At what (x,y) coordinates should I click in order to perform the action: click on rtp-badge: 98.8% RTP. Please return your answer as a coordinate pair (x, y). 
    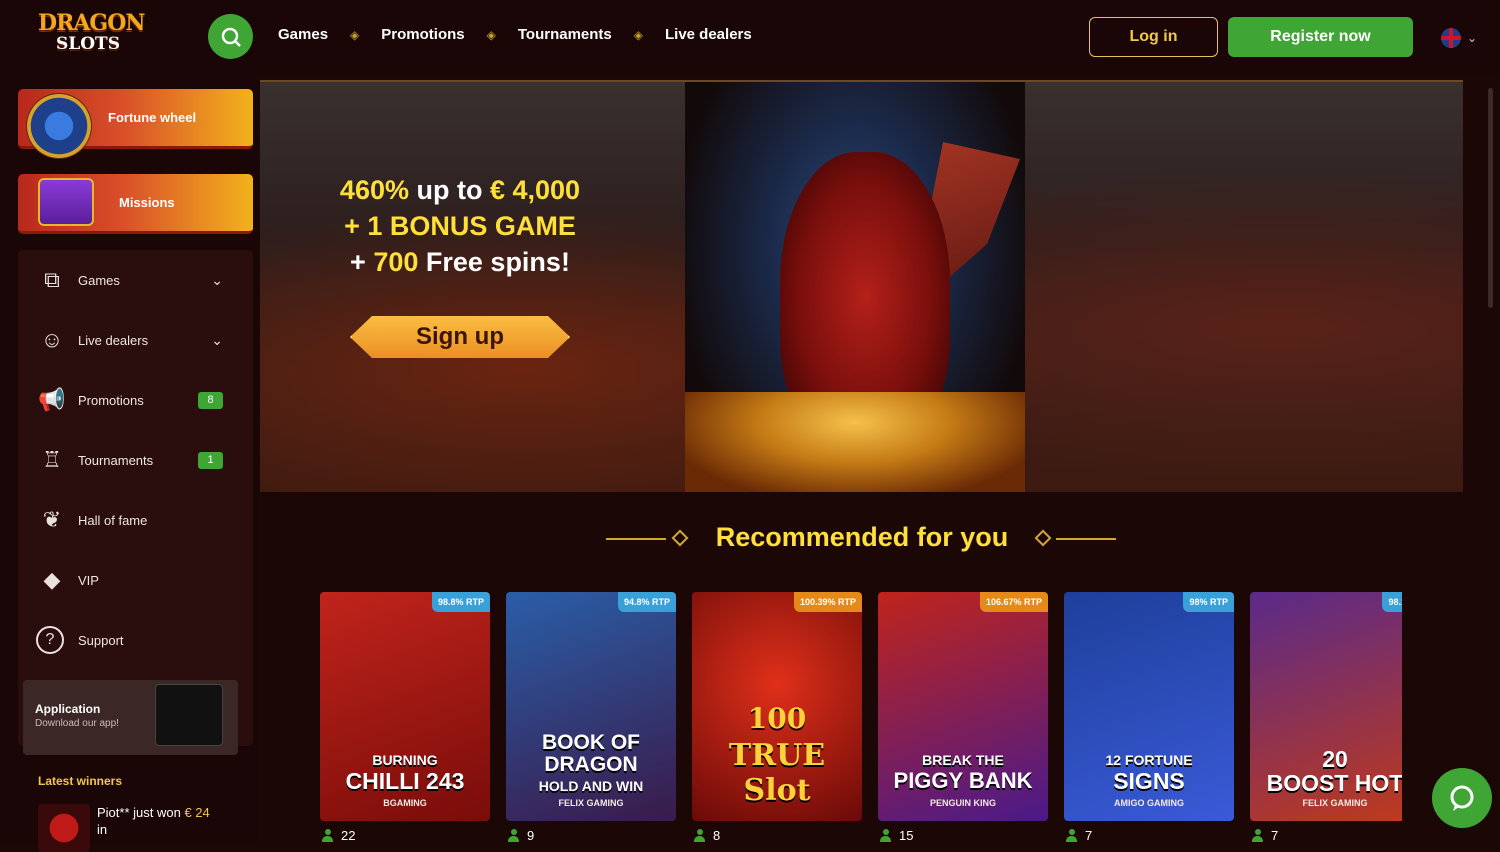
    Looking at the image, I should click on (460, 602).